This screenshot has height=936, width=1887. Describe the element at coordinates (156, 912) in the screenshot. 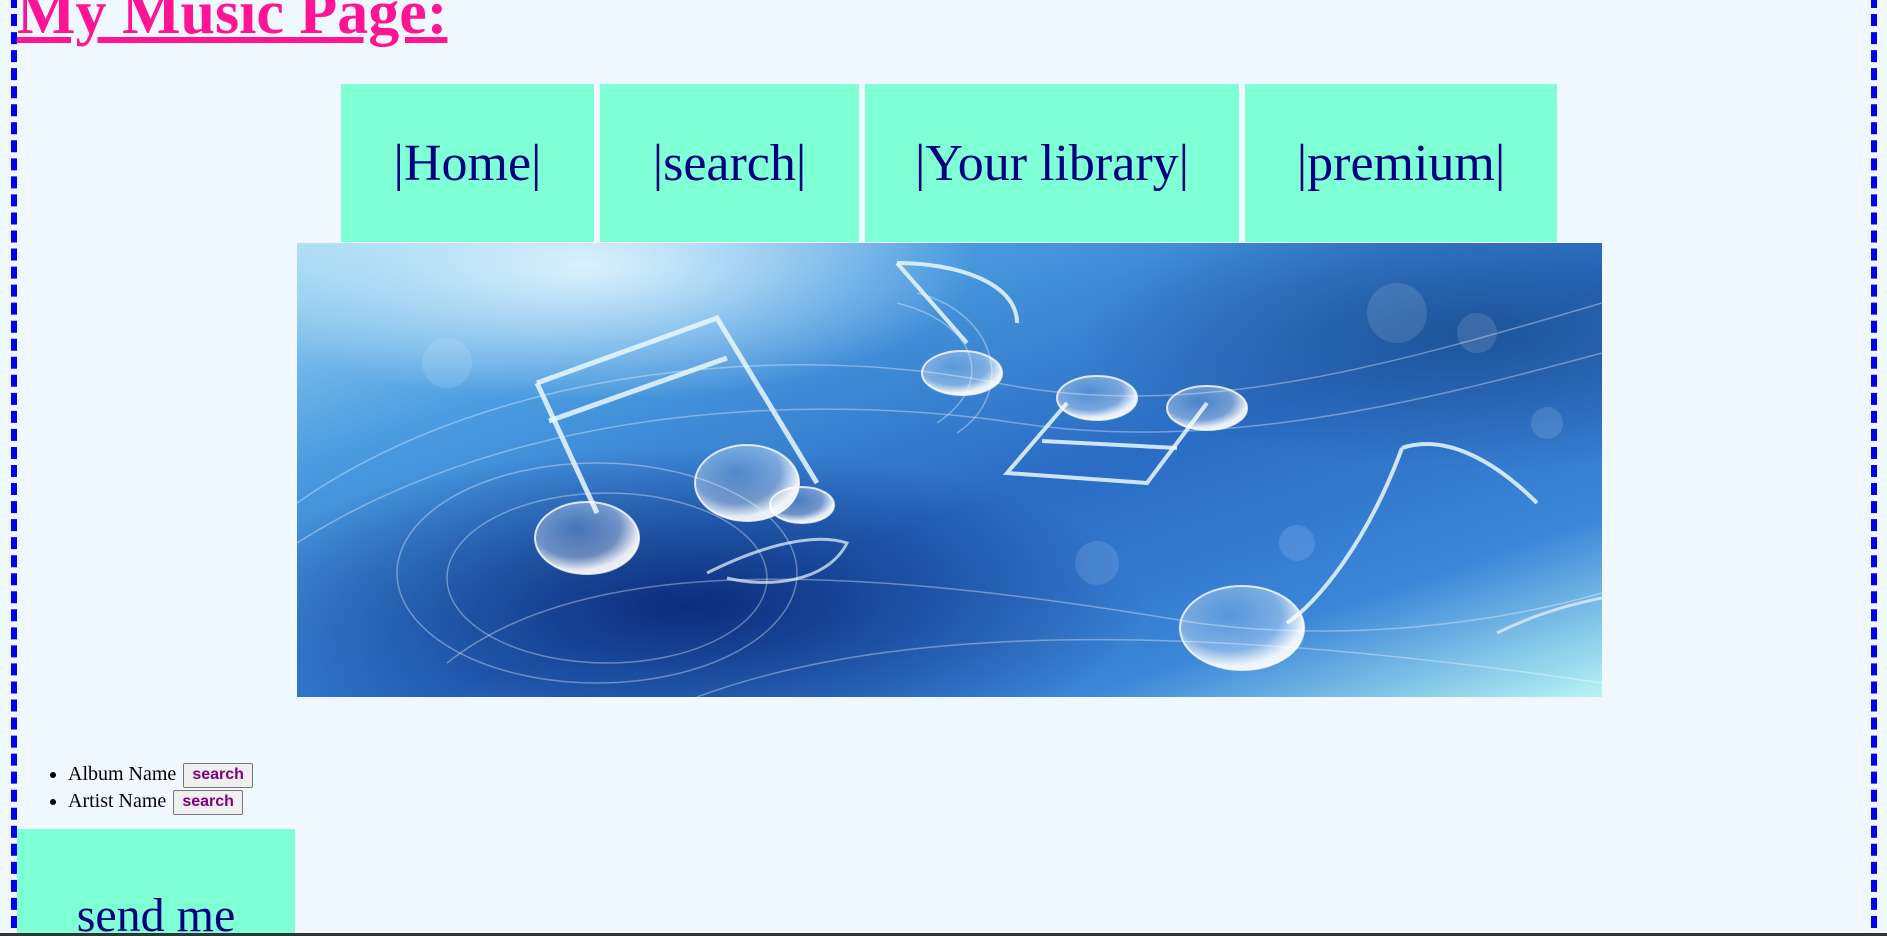

I see `send-me-label: send me` at that location.